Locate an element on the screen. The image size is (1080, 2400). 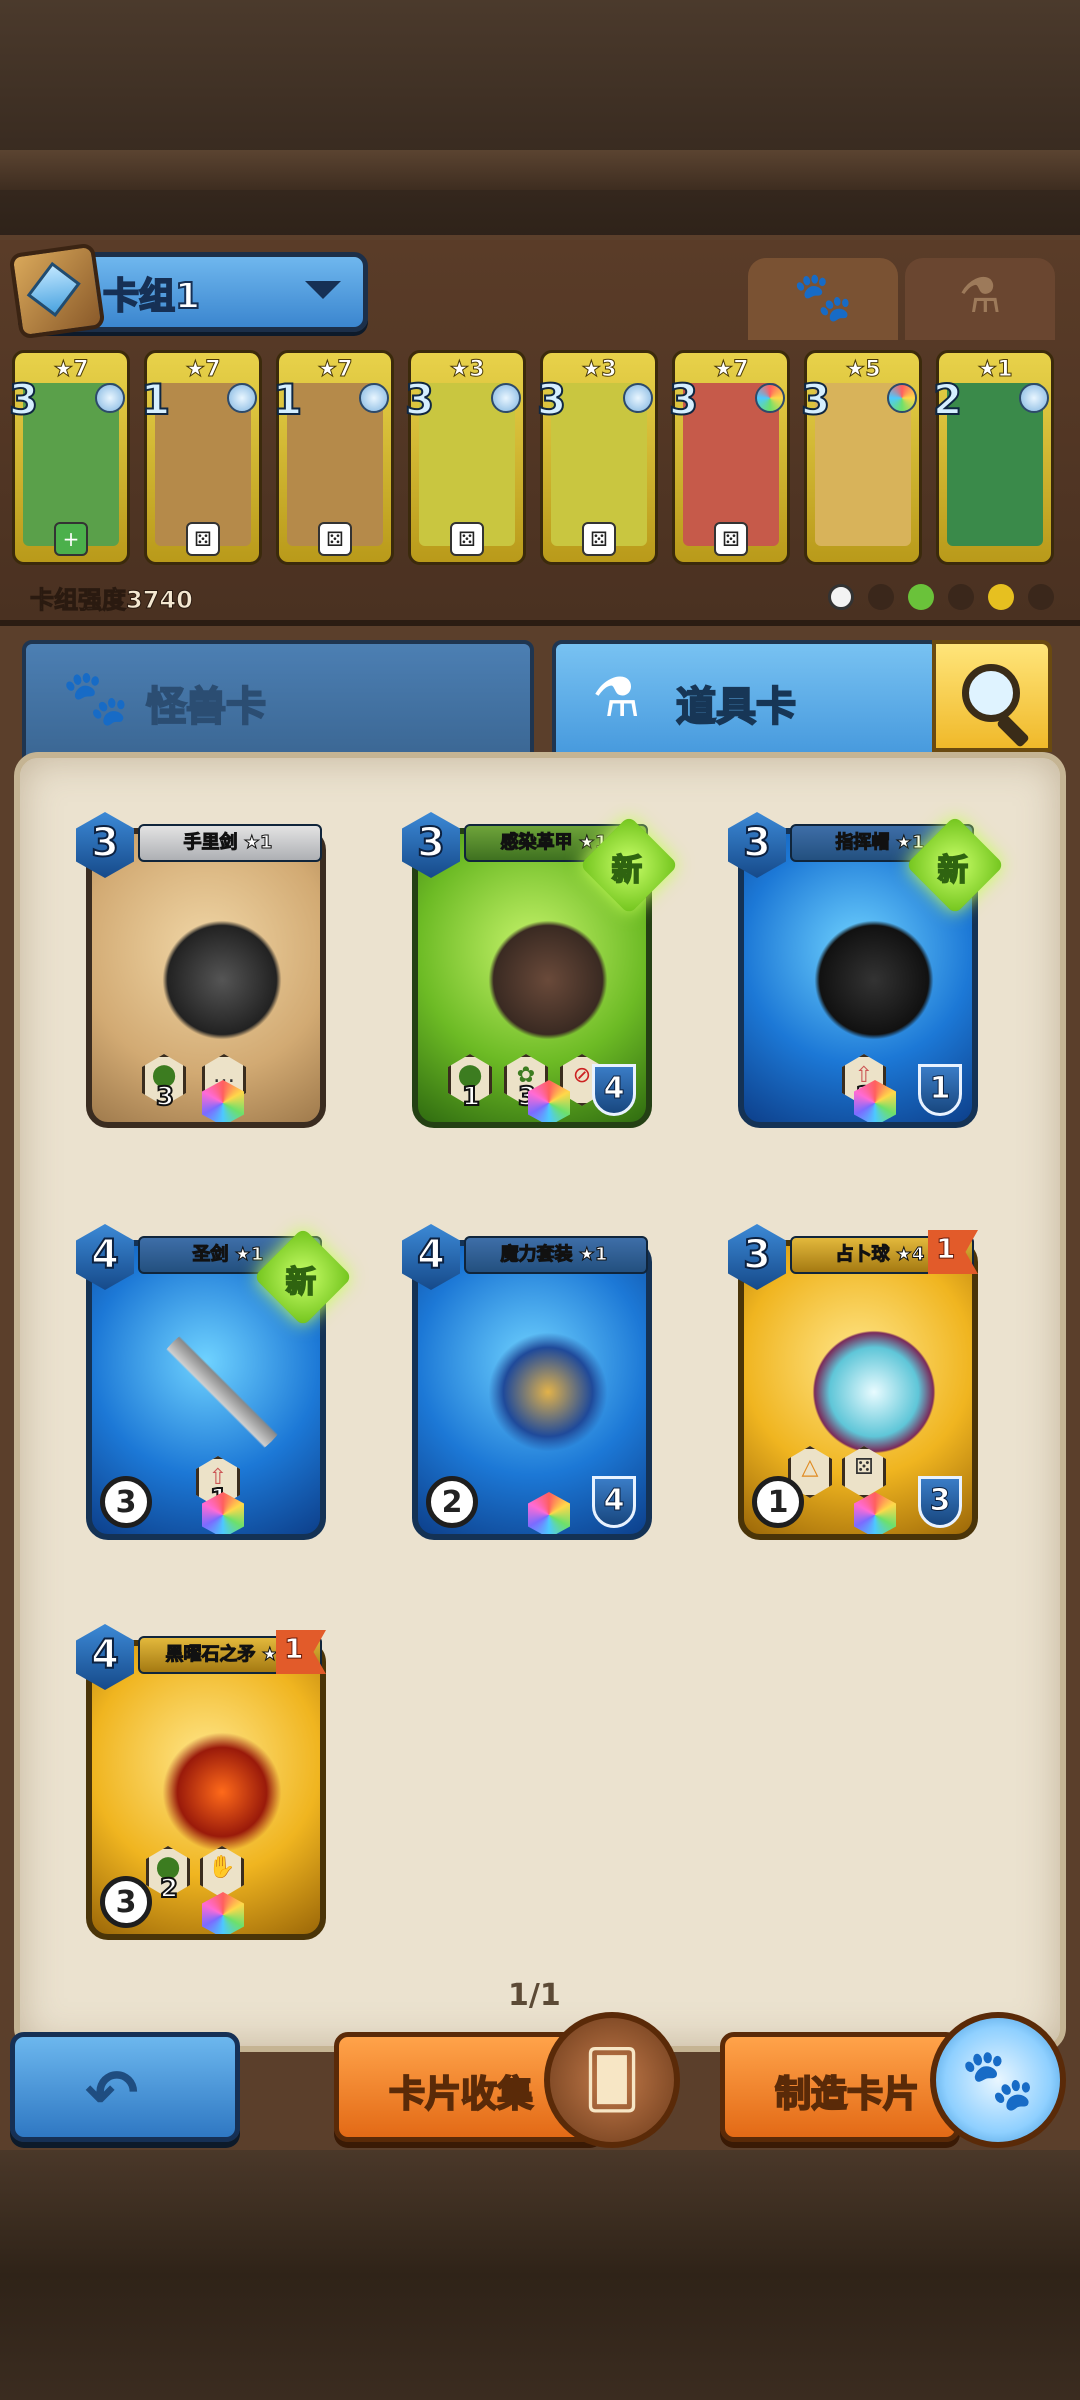
counter-value: 1 is located at coordinates (778, 1502).